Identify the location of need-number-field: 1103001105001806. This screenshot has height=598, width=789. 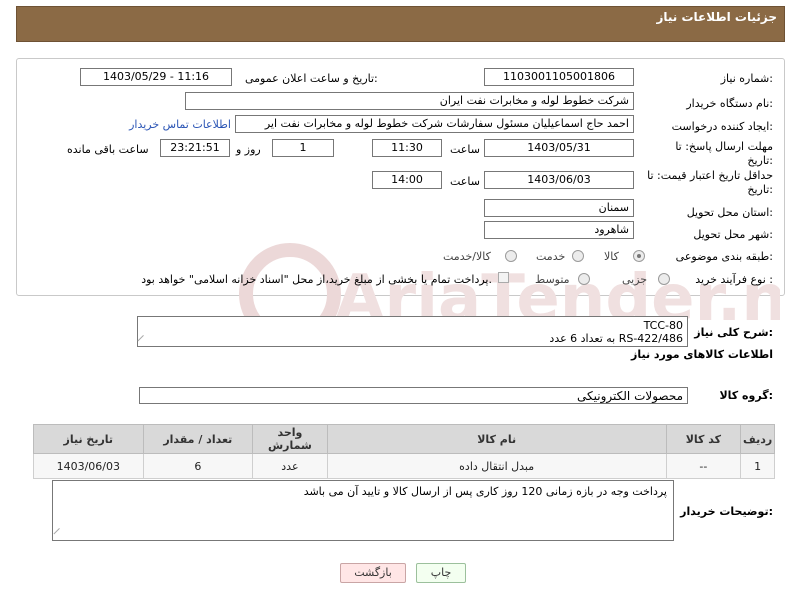
(559, 77).